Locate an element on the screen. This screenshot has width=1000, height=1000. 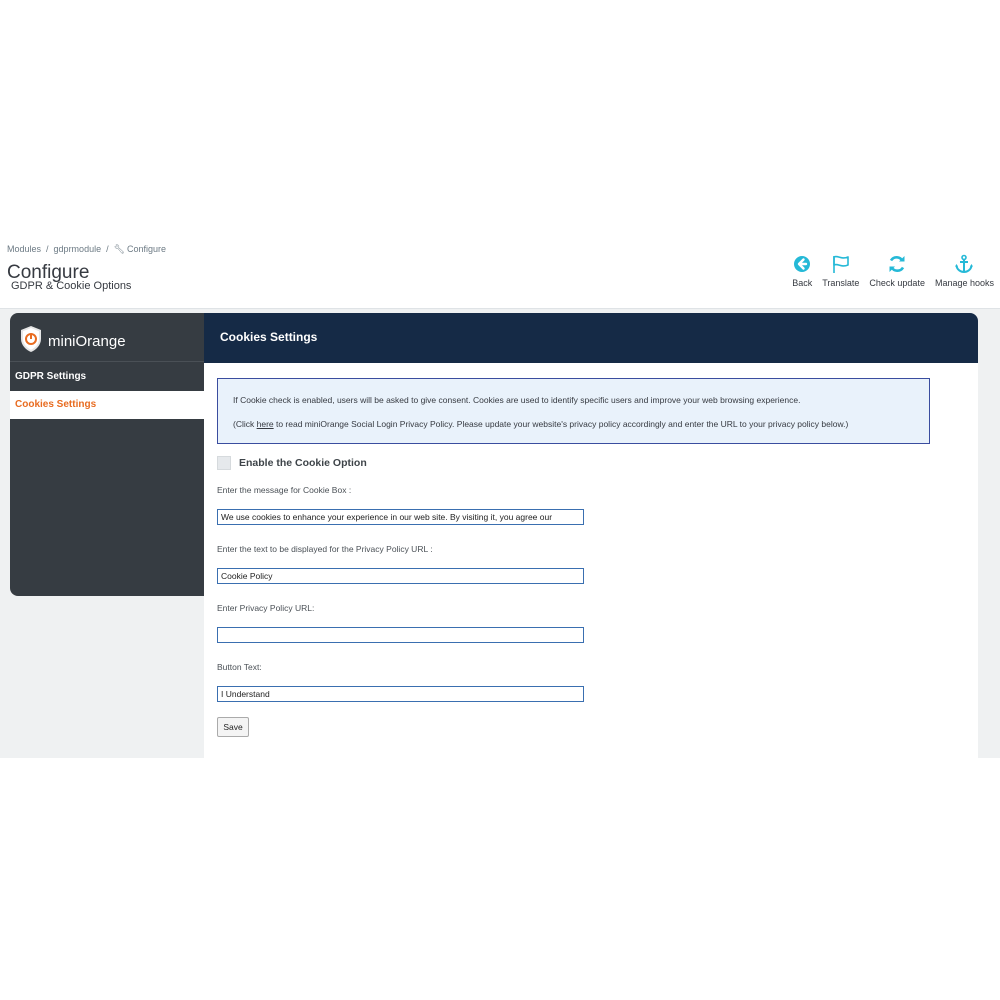
manage-hooks-label: Manage hooks is located at coordinates (964, 283).